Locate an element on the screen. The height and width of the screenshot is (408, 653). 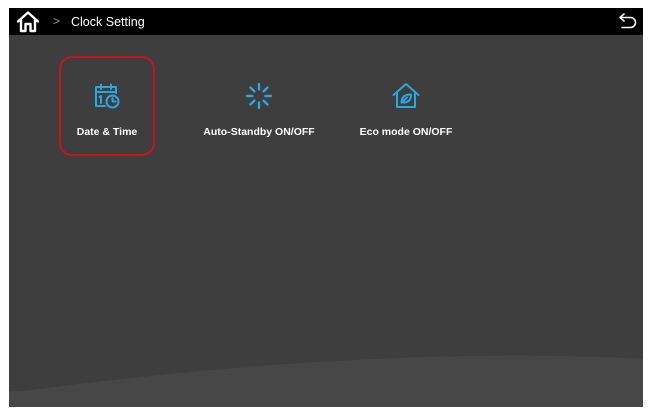
tile-label: Eco mode ON/OFF is located at coordinates (406, 132).